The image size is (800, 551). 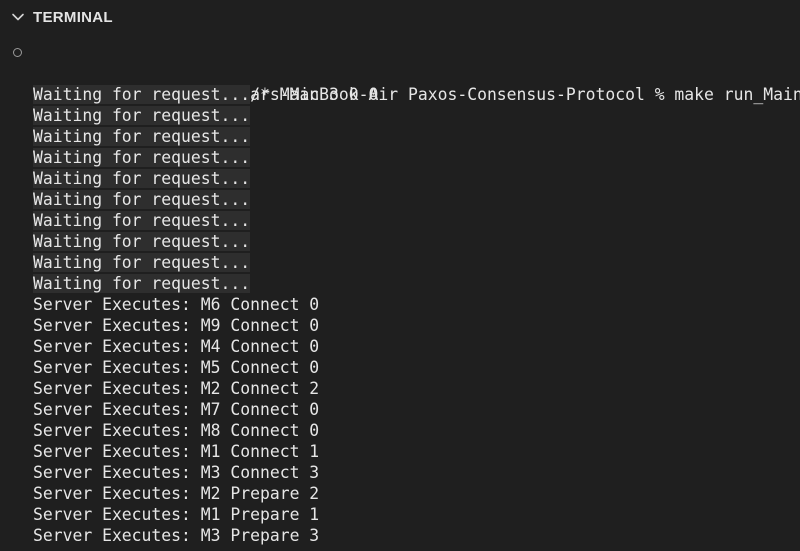 What do you see at coordinates (400, 535) in the screenshot?
I see `terminal-line: Server Executes: M3 Prepare 3` at bounding box center [400, 535].